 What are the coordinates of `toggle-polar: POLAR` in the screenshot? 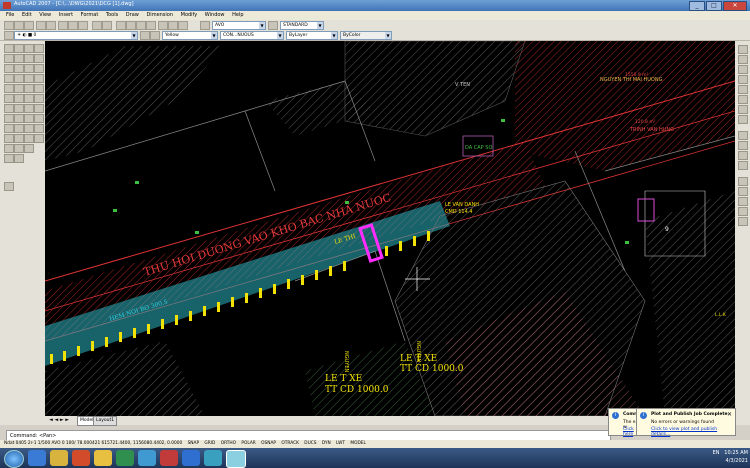 It's located at (248, 443).